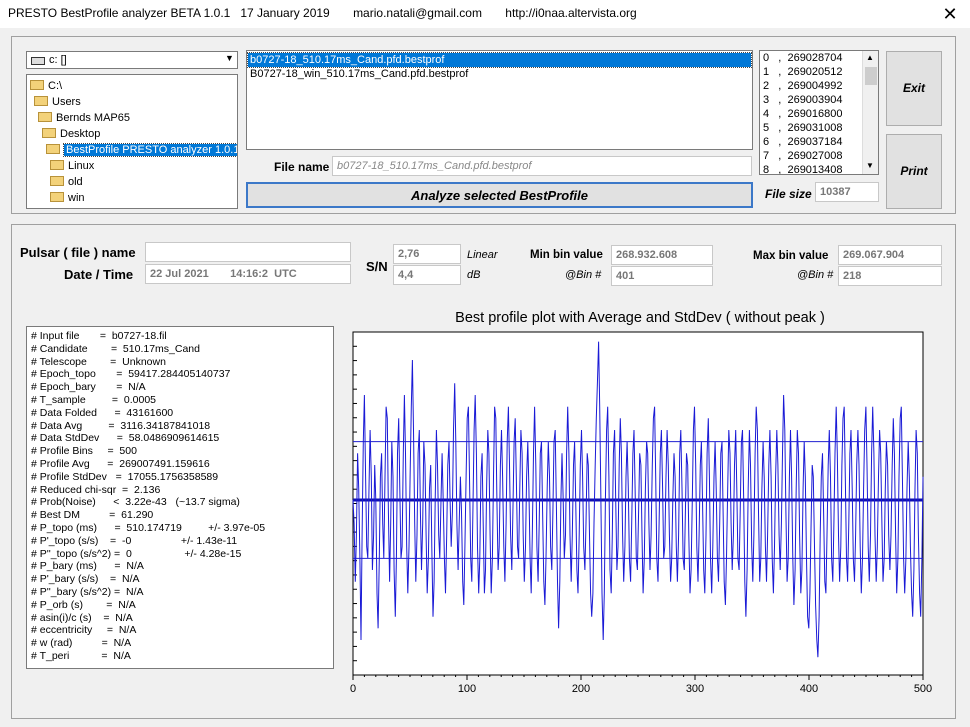 This screenshot has width=970, height=727. What do you see at coordinates (542, 166) in the screenshot?
I see `file-name-field: b0727-18_510.17ms_Cand.pfd.bestprof` at bounding box center [542, 166].